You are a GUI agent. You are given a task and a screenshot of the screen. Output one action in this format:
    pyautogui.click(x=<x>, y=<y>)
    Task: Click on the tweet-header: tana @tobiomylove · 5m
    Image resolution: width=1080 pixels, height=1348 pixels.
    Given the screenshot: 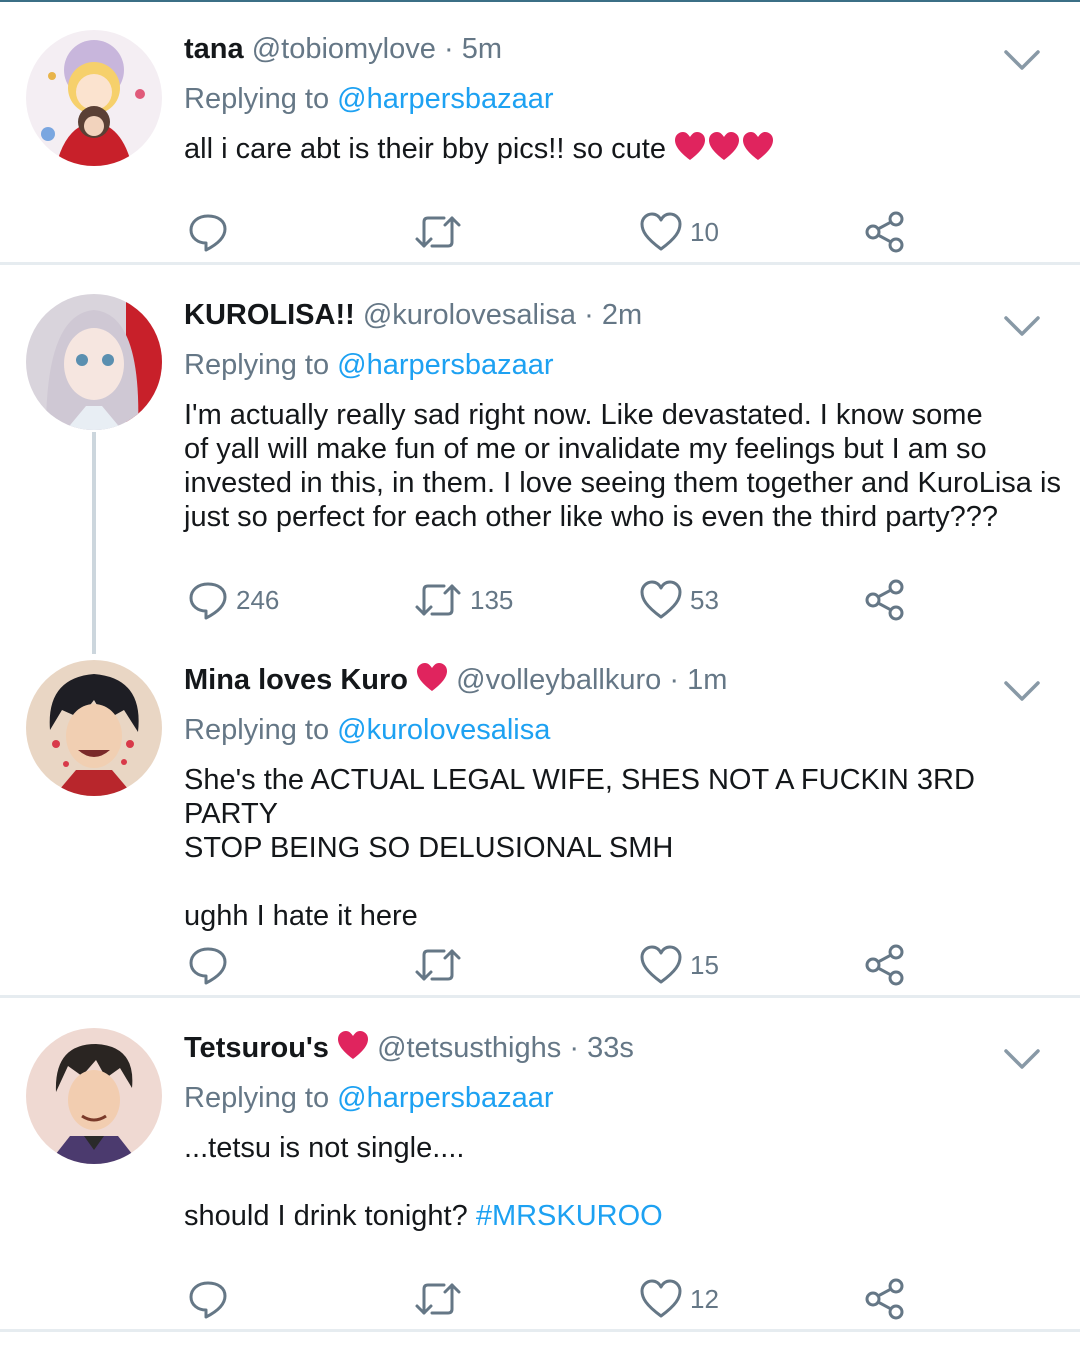 What is the action you would take?
    pyautogui.click(x=343, y=49)
    